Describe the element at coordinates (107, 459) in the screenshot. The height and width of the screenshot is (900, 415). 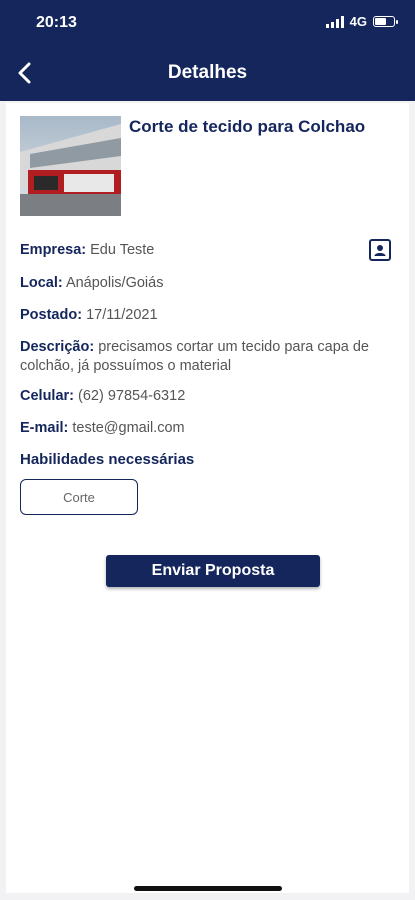
I see `skills-heading: Habilidades necessárias` at that location.